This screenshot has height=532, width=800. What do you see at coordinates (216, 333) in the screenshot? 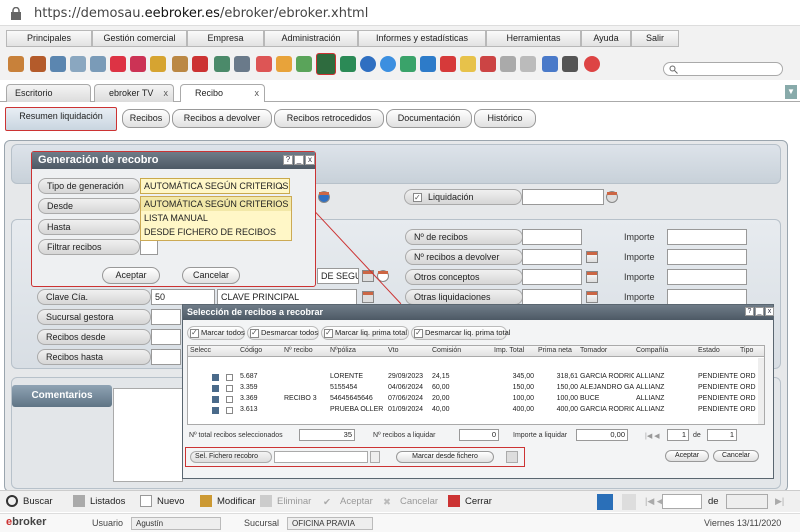
I see `marcar-todos-button: Marcar todos` at bounding box center [216, 333].